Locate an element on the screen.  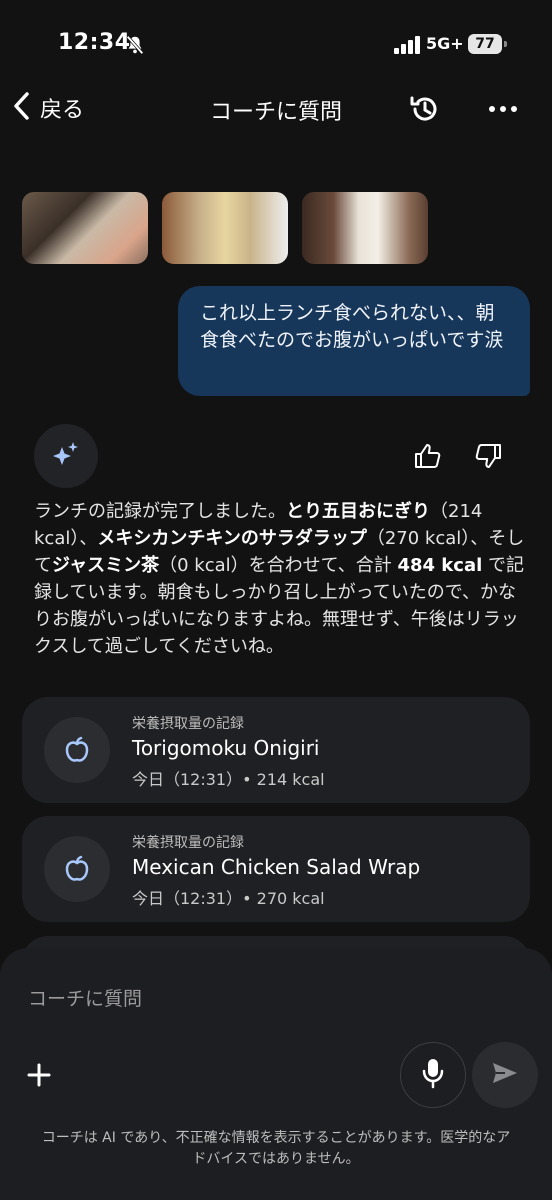
sparkle-icon is located at coordinates (66, 456).